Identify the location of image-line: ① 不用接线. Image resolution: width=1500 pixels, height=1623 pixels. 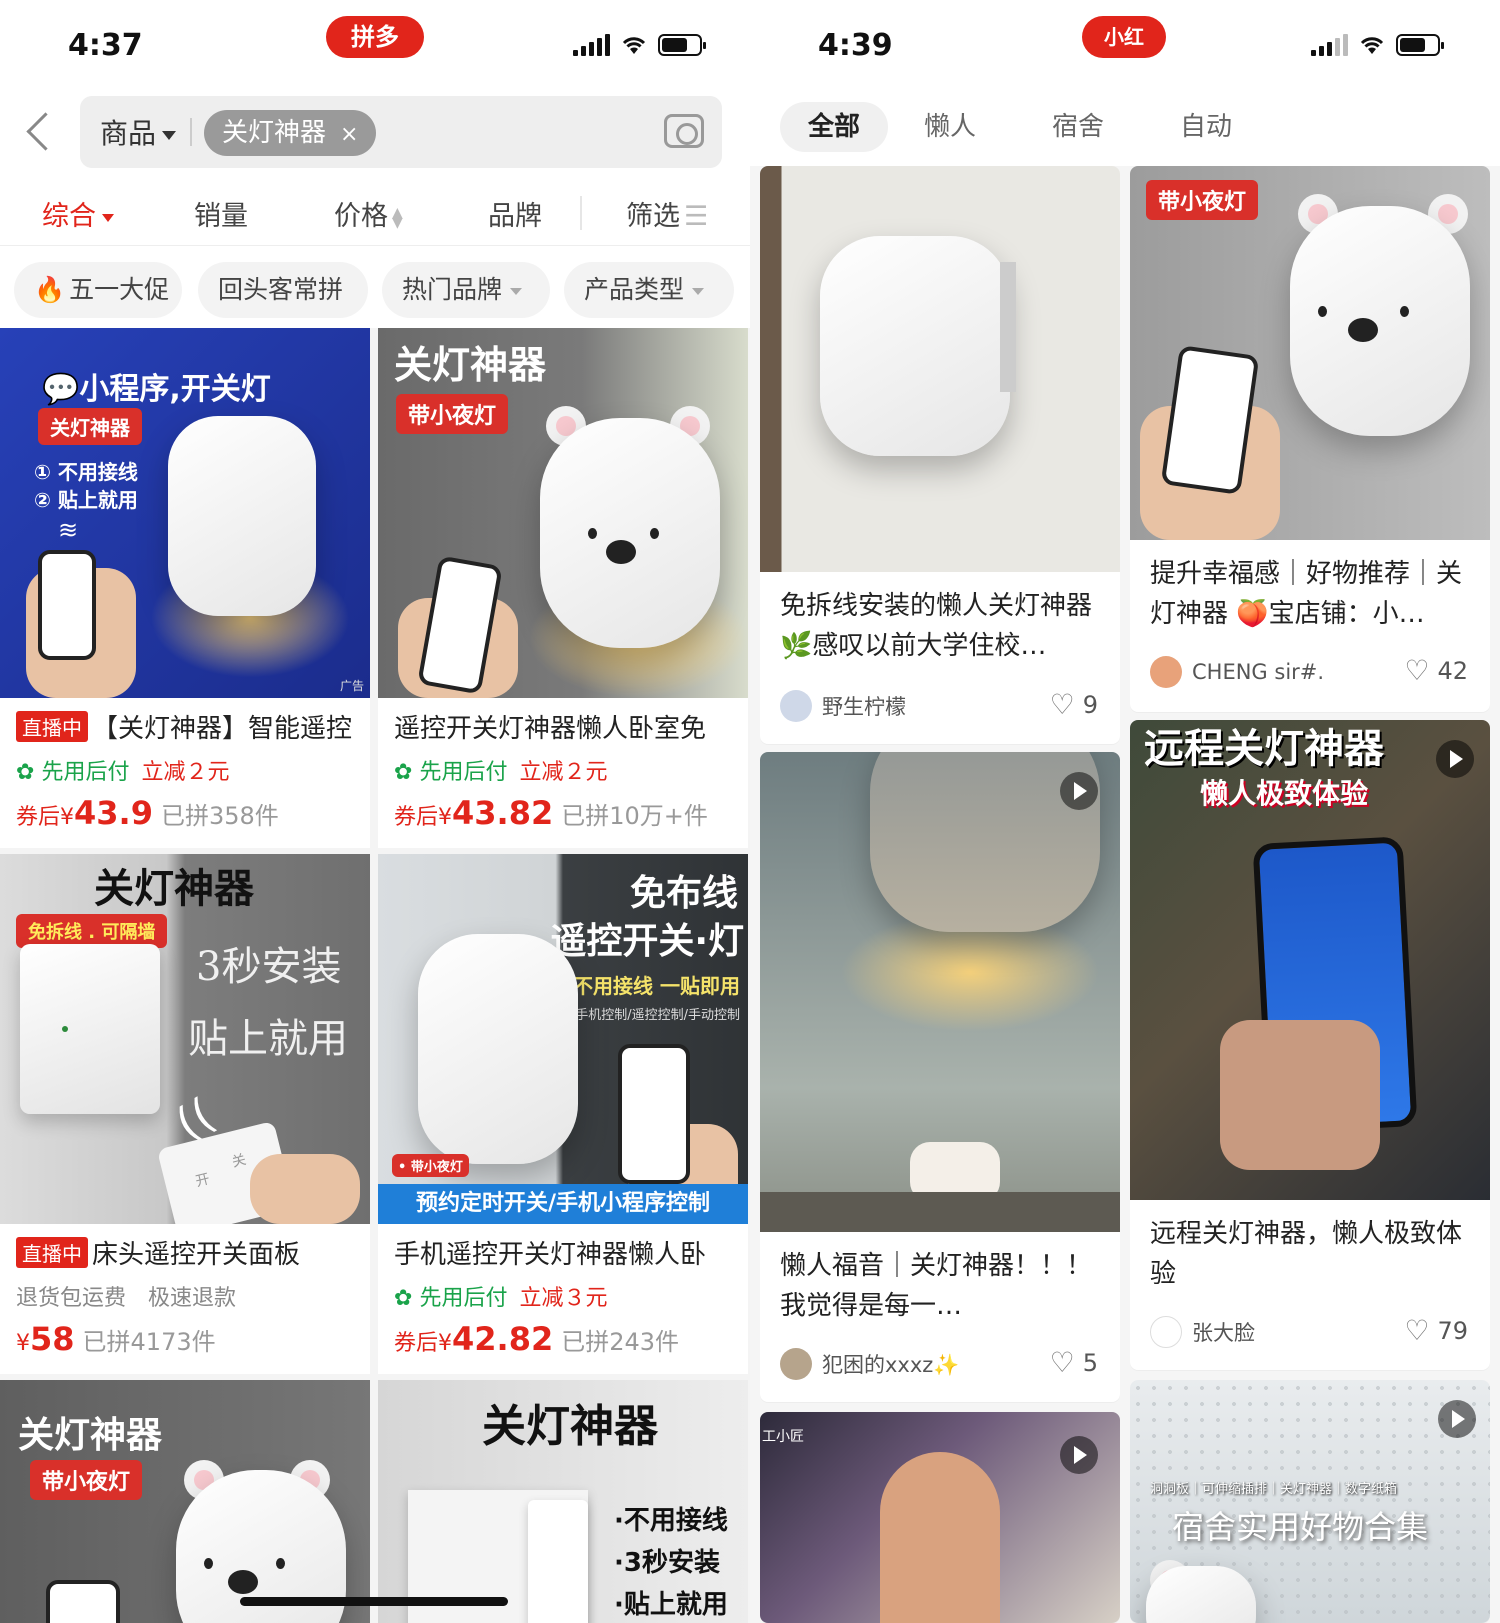
(86, 472).